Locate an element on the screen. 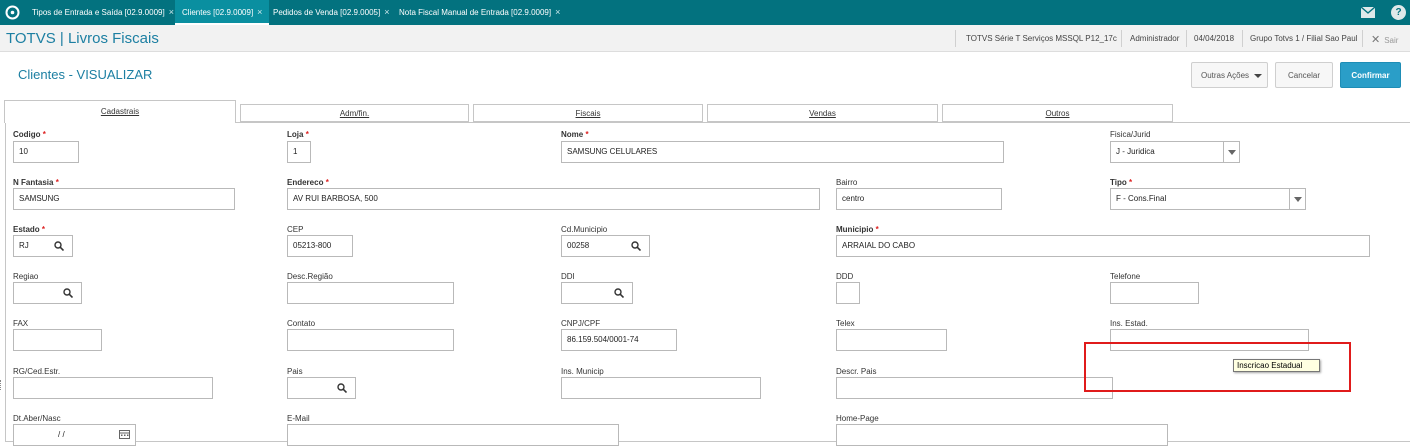  tab-pedidos-venda: Pedidos de Venda [02.9.0005] × is located at coordinates (327, 12).